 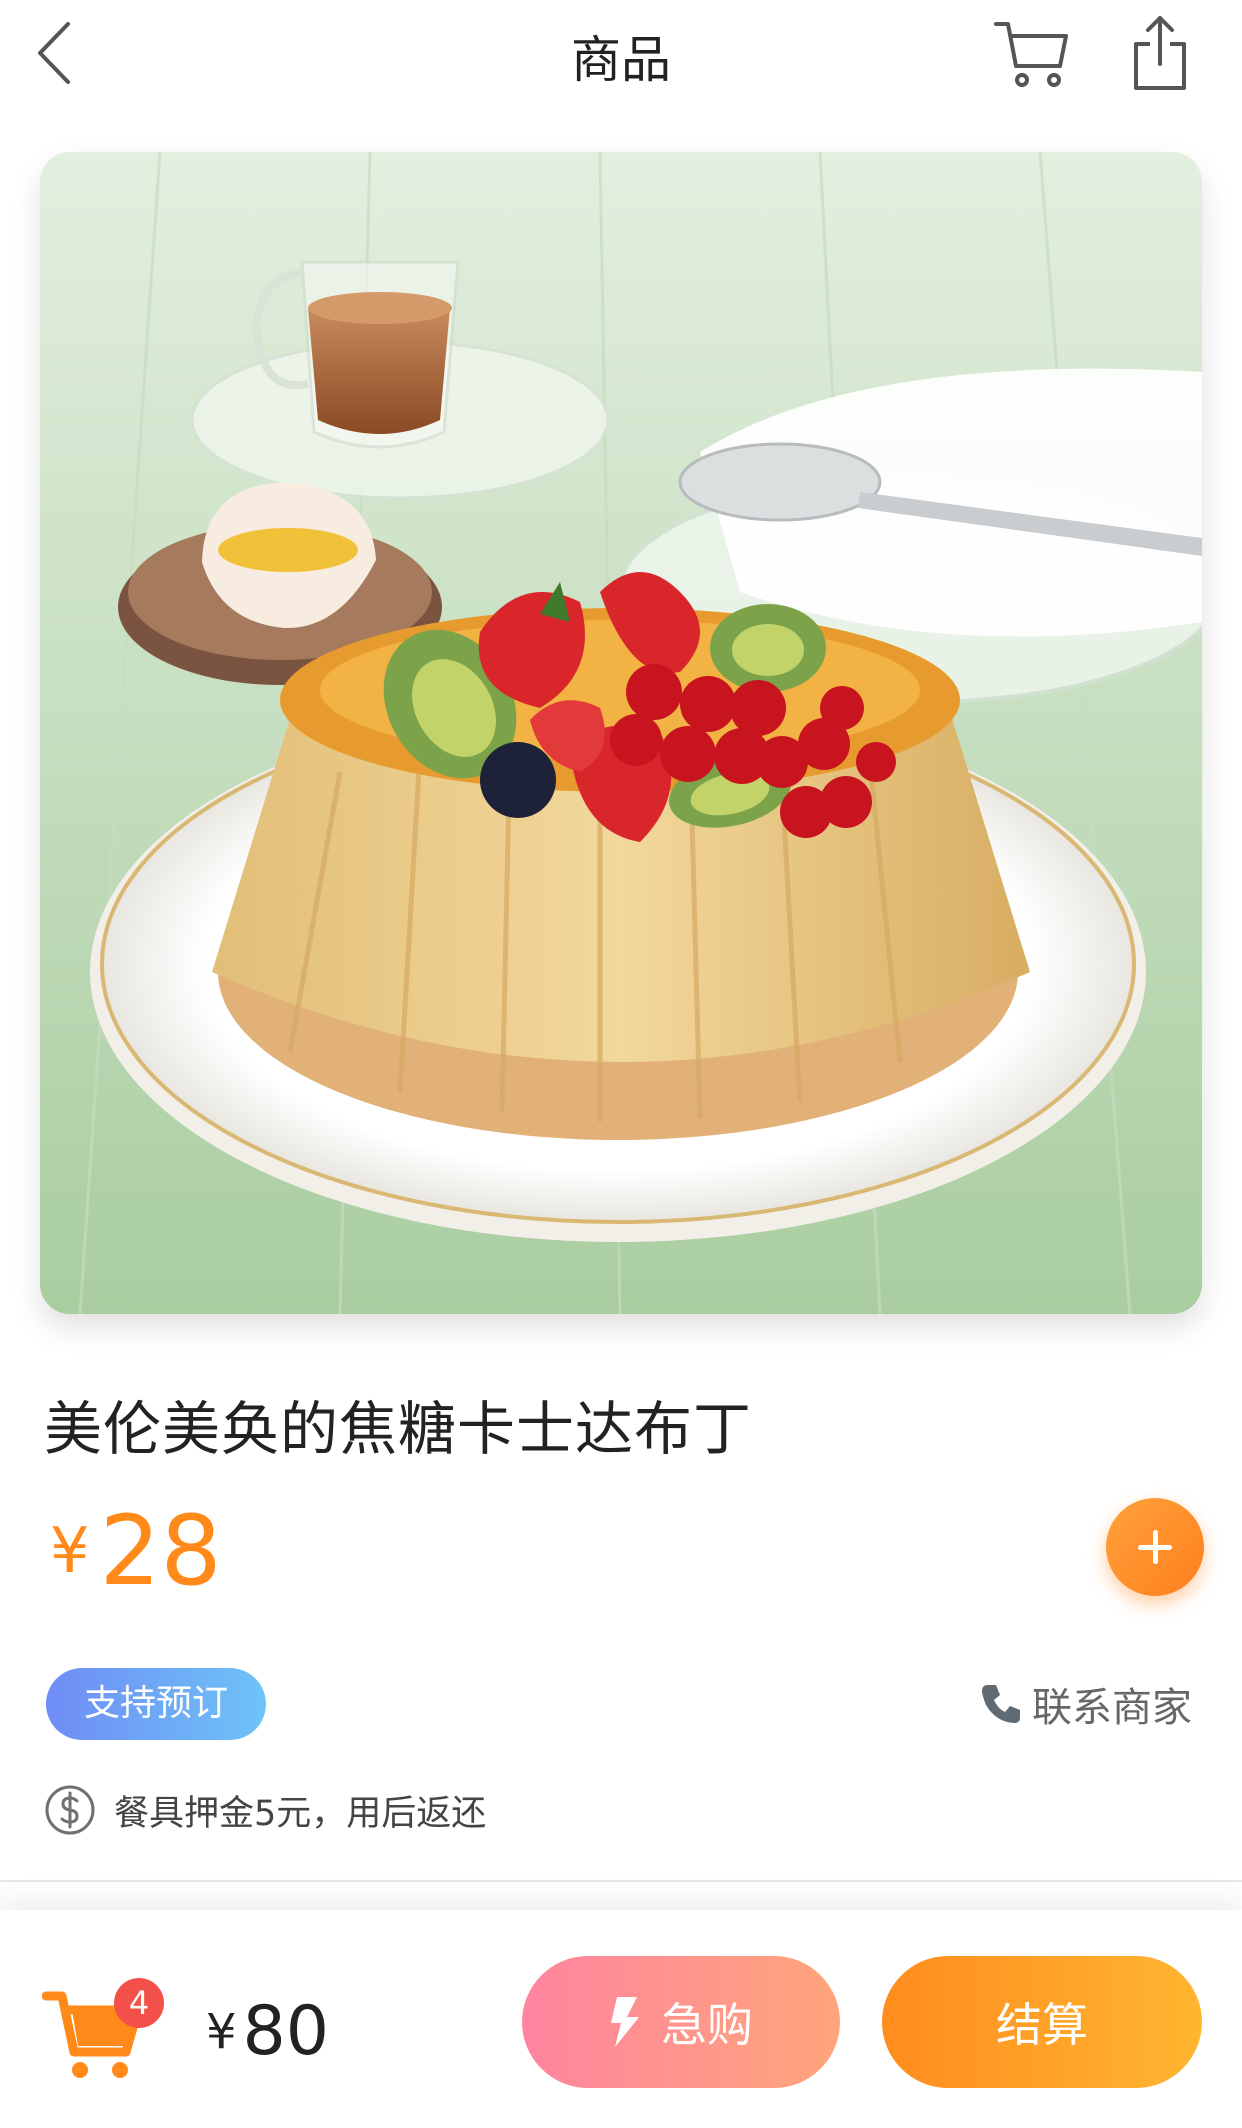 What do you see at coordinates (70, 1810) in the screenshot?
I see `dollar-icon` at bounding box center [70, 1810].